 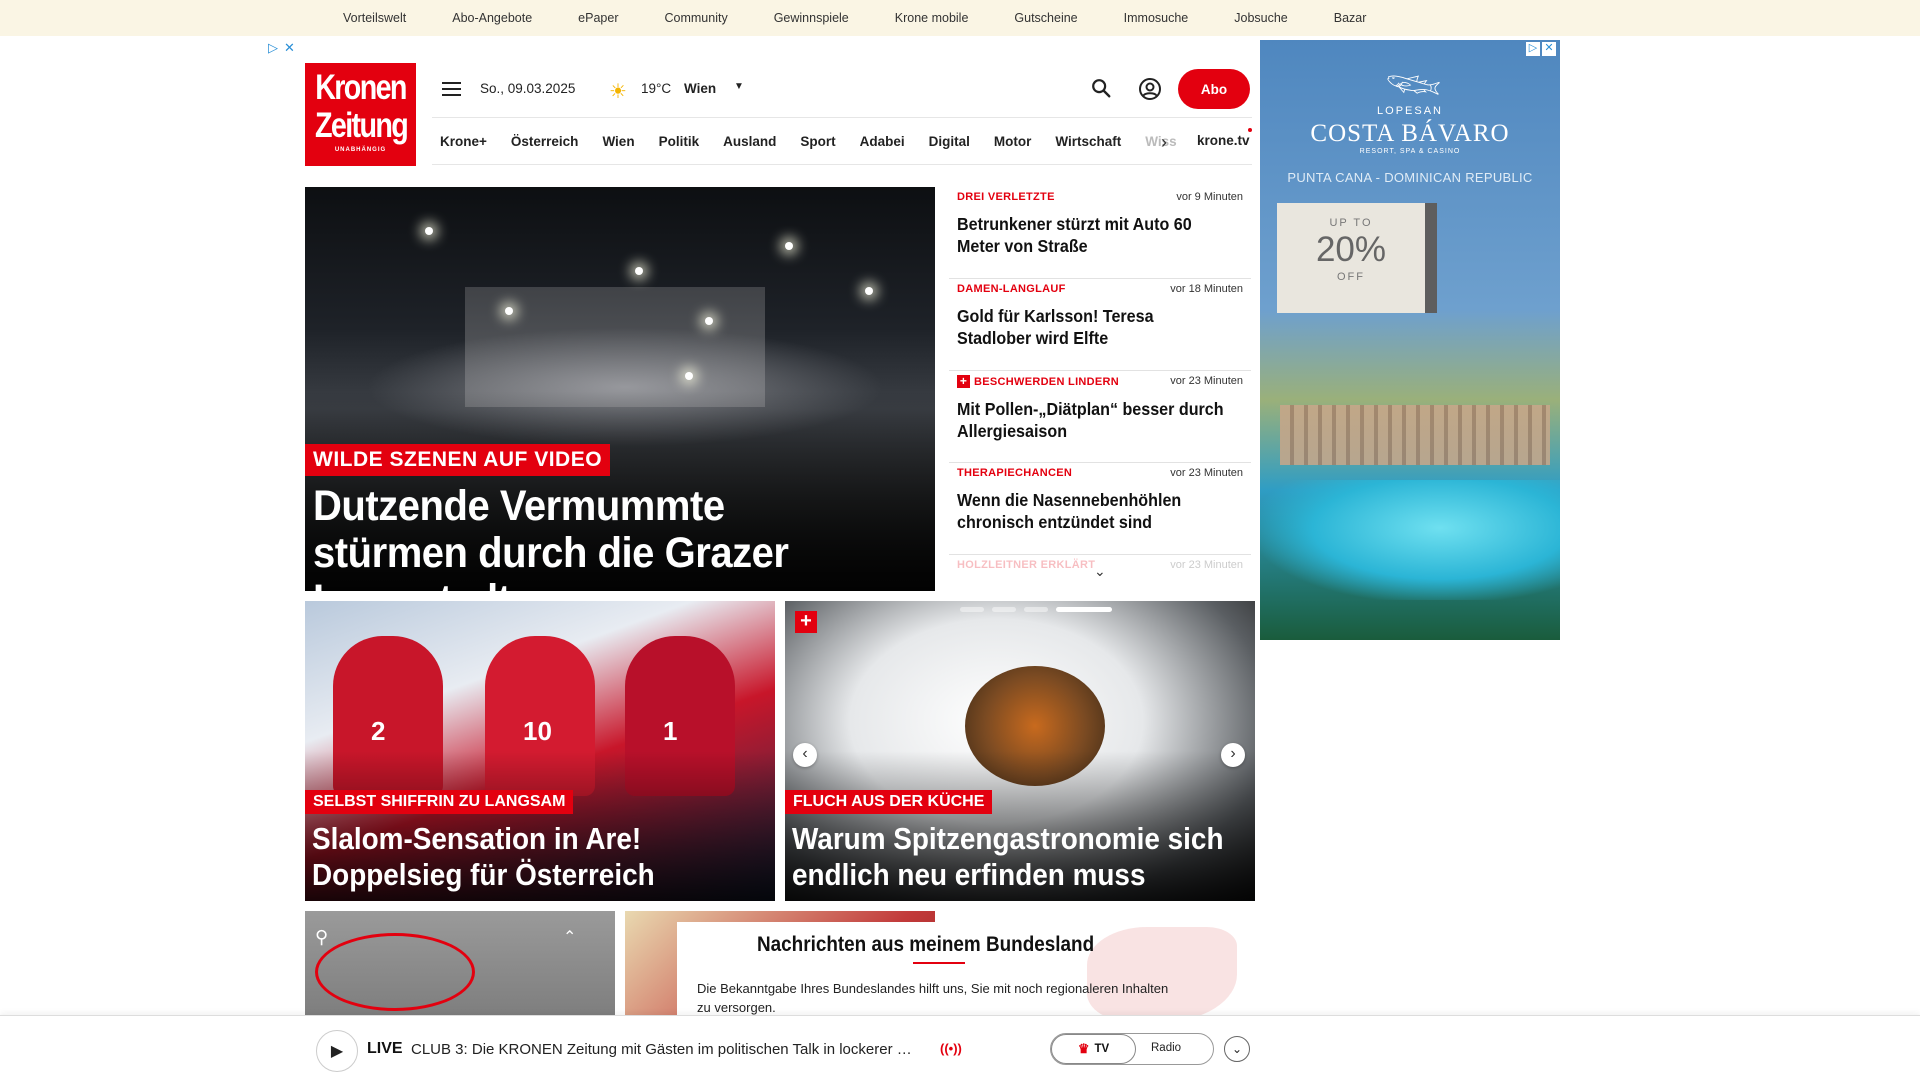 What do you see at coordinates (1093, 1049) in the screenshot?
I see `tv-tab: ♛ TV` at bounding box center [1093, 1049].